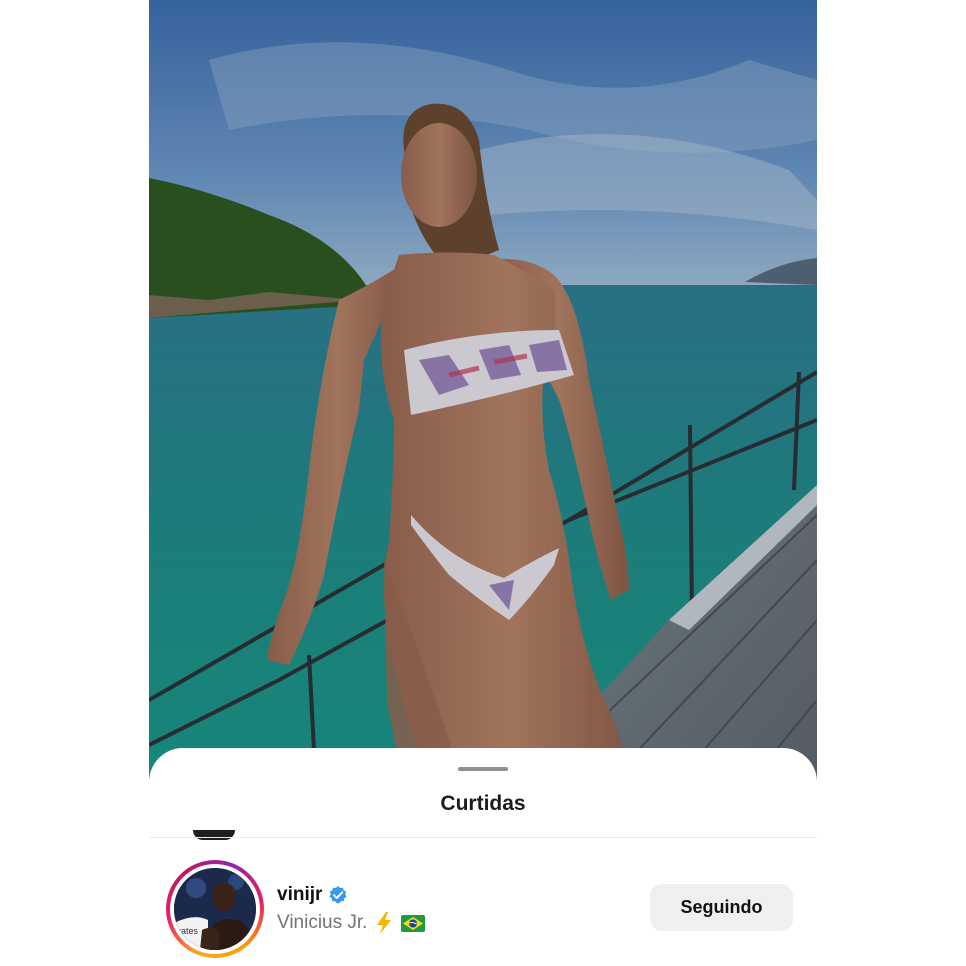  What do you see at coordinates (721, 907) in the screenshot?
I see `following-button: Seguindo` at bounding box center [721, 907].